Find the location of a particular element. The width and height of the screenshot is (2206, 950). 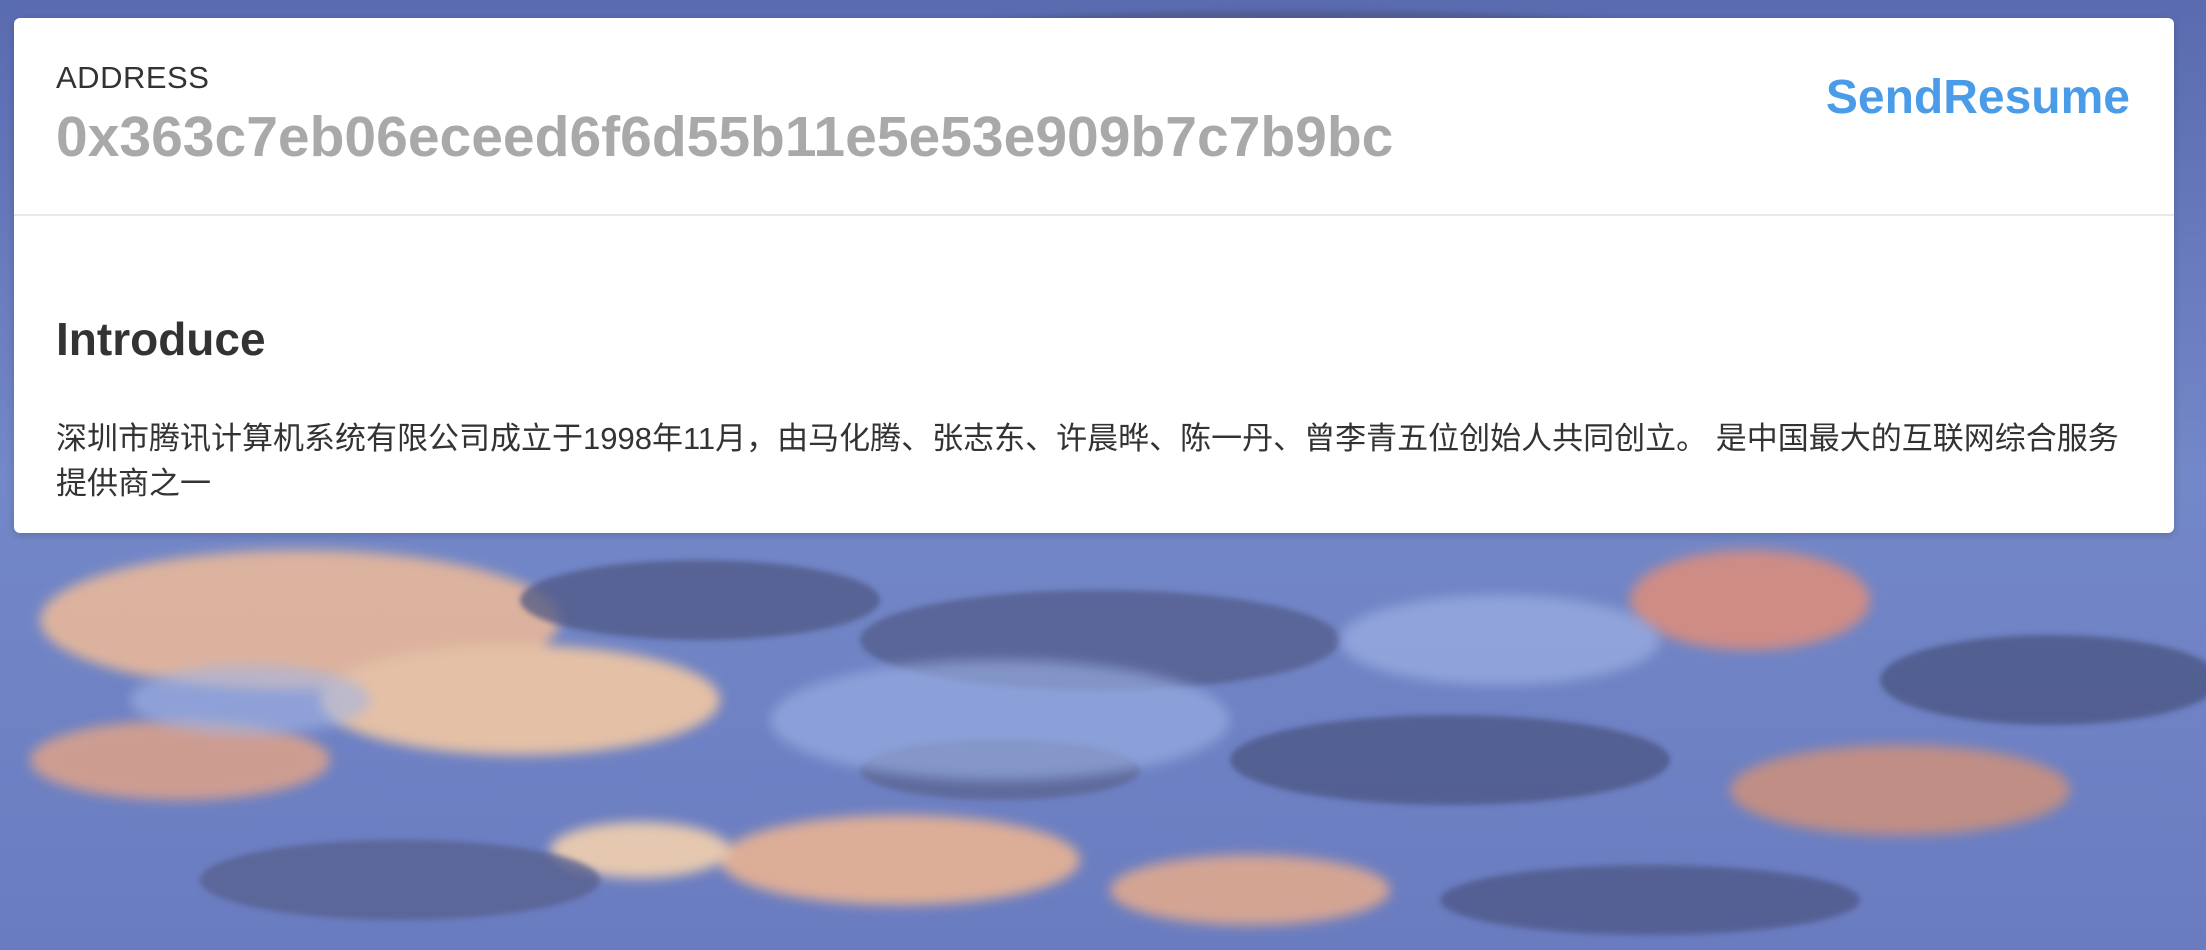

intro-title: Introduce is located at coordinates (161, 339).